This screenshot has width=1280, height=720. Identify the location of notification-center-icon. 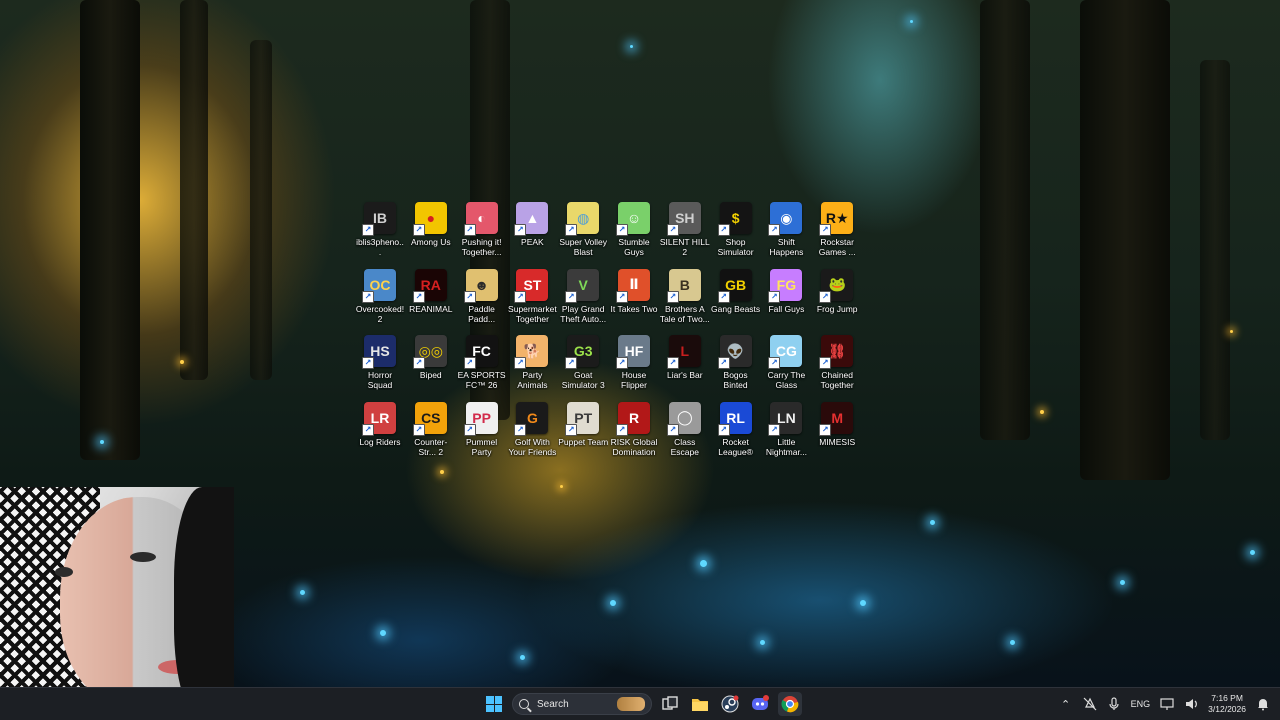
(1263, 704).